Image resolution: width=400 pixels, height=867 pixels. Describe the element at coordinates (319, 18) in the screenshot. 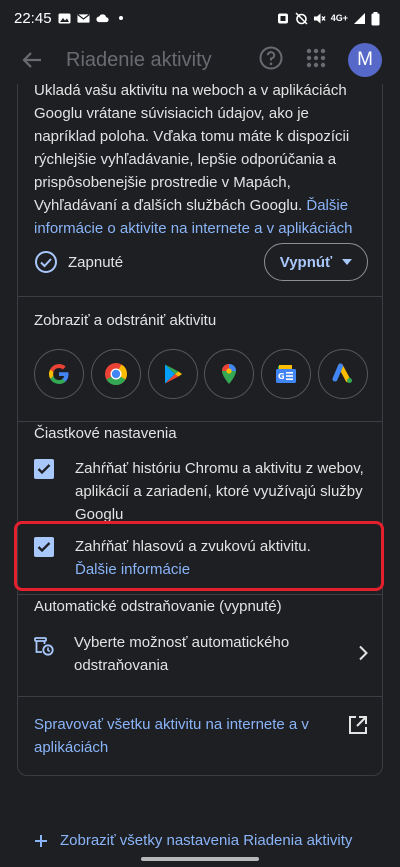

I see `mute-icon` at that location.